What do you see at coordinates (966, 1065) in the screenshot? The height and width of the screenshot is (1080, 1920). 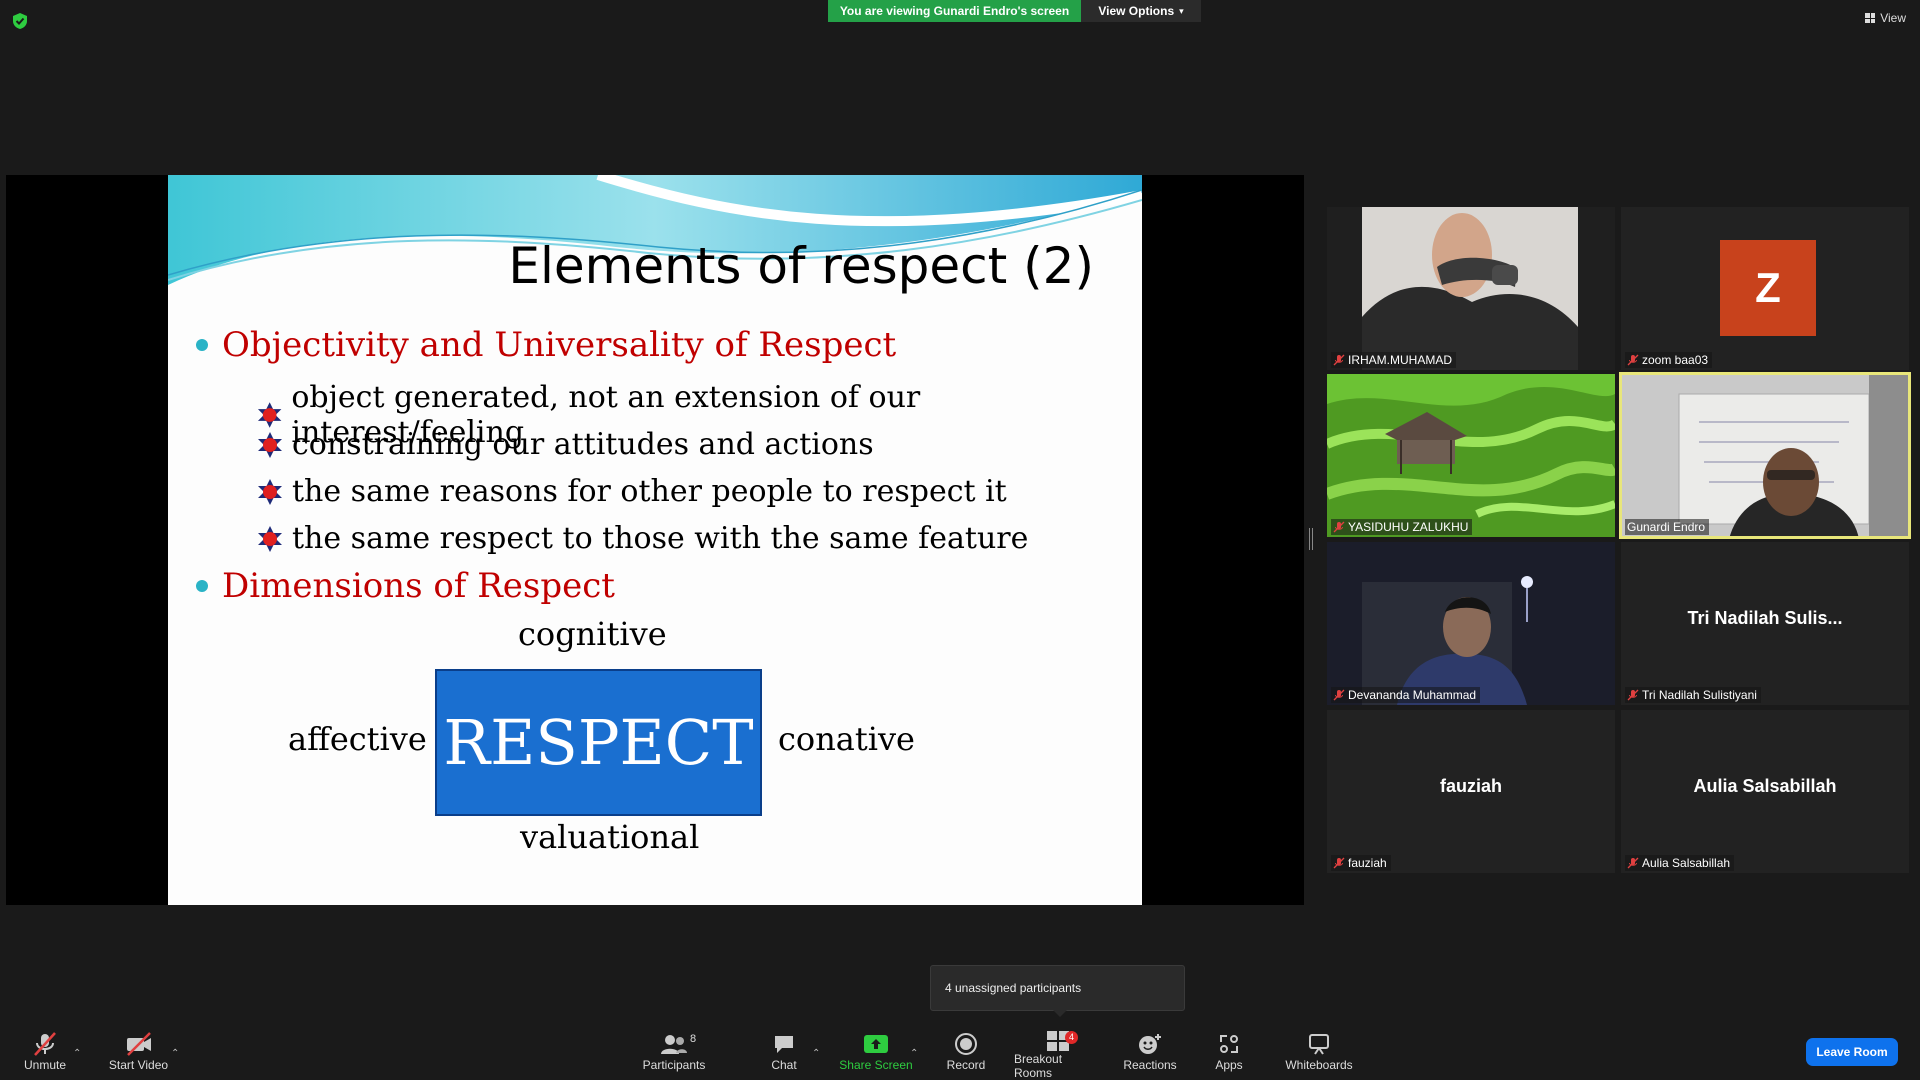 I see `record-label: Record` at bounding box center [966, 1065].